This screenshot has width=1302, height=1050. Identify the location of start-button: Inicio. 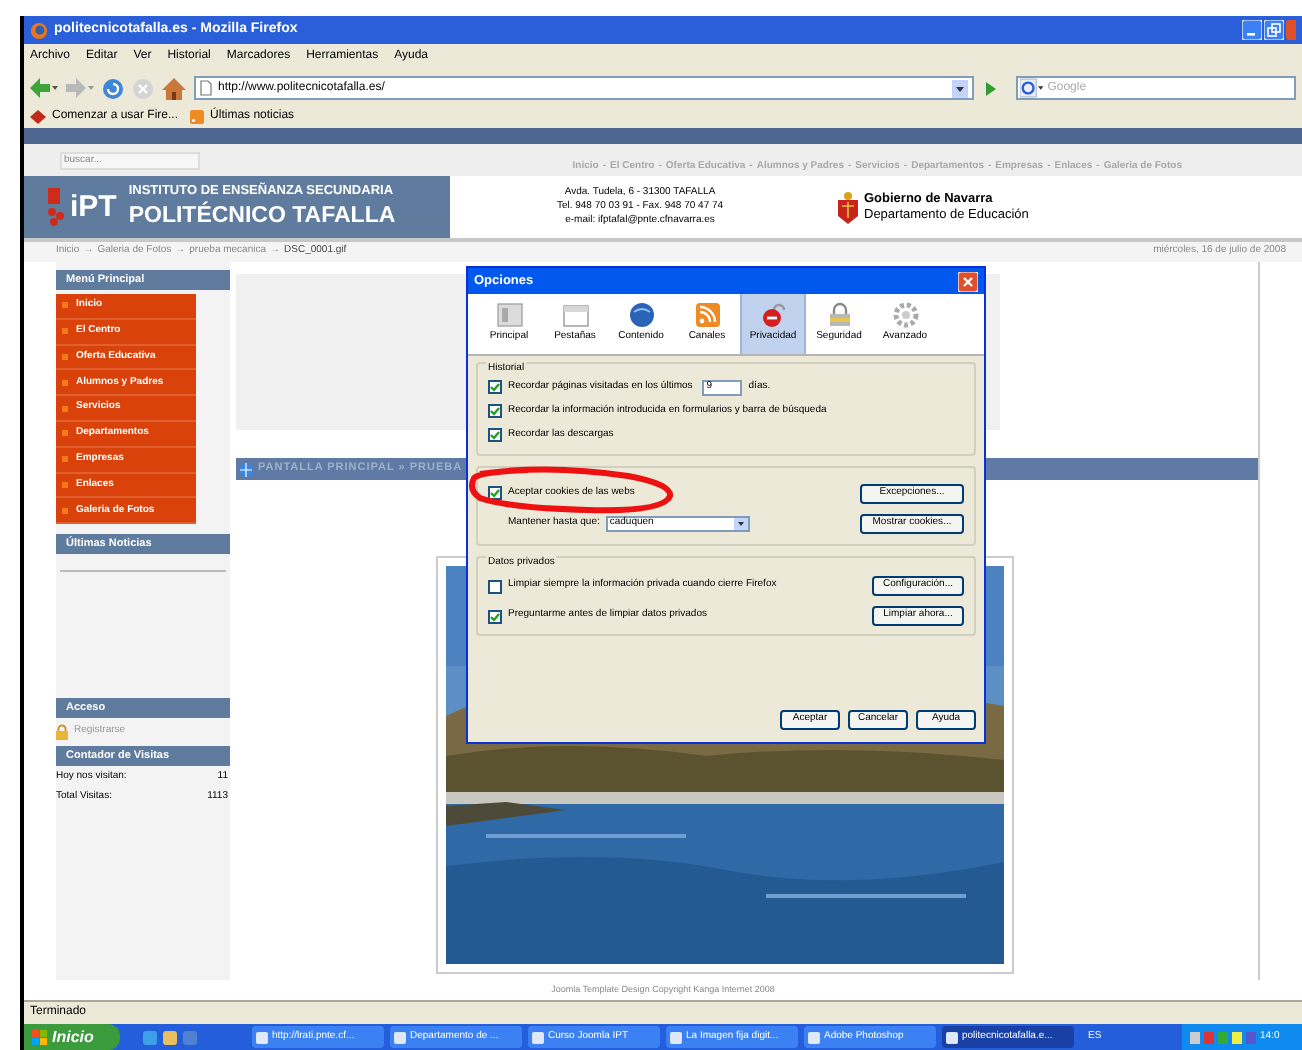
(72, 1037).